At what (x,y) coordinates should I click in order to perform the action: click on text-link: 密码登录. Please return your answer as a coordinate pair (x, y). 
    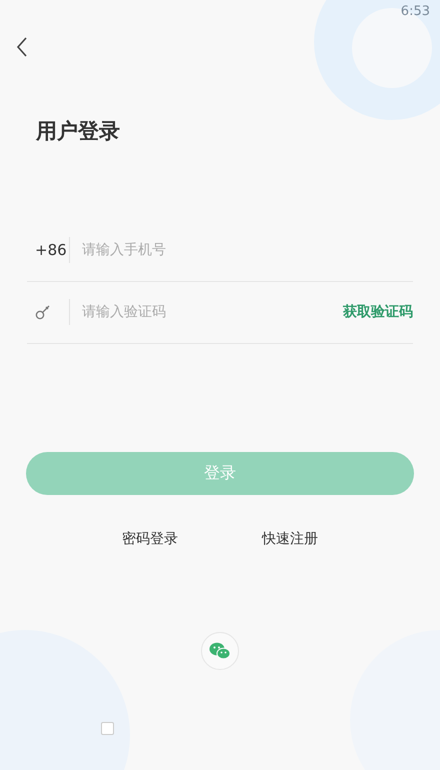
    Looking at the image, I should click on (150, 539).